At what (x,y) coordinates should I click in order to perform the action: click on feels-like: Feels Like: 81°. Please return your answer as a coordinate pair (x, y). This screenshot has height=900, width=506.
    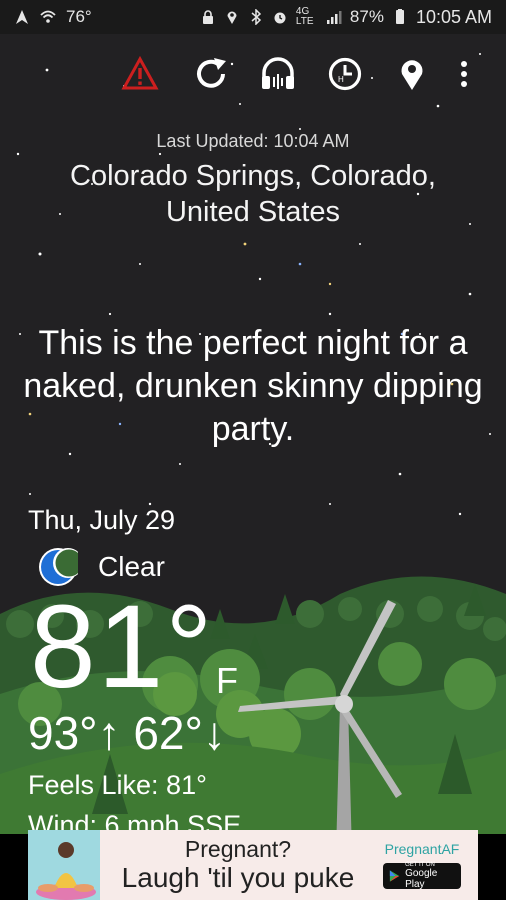
    Looking at the image, I should click on (117, 785).